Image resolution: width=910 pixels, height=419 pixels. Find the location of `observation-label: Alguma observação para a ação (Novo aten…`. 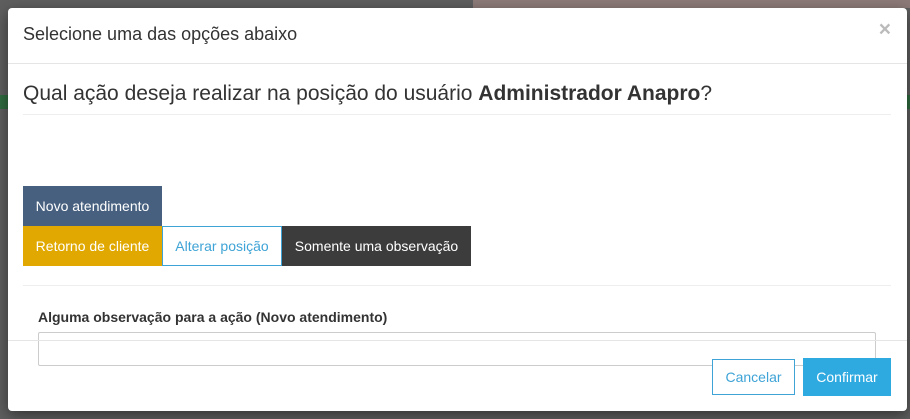

observation-label: Alguma observação para a ação (Novo aten… is located at coordinates (213, 317).